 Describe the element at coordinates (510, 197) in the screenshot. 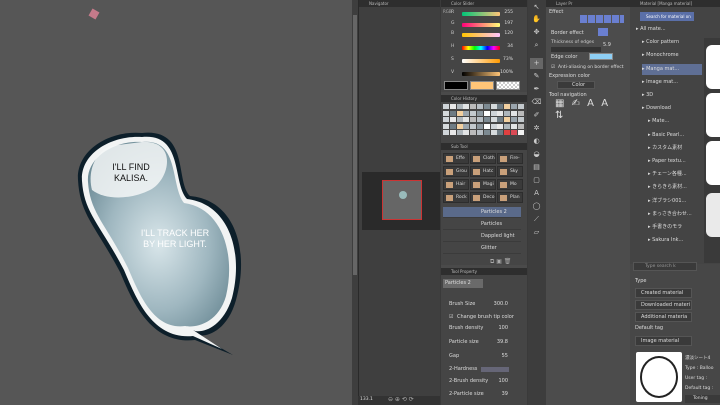

I see `sub-tool-tab: Plan` at that location.